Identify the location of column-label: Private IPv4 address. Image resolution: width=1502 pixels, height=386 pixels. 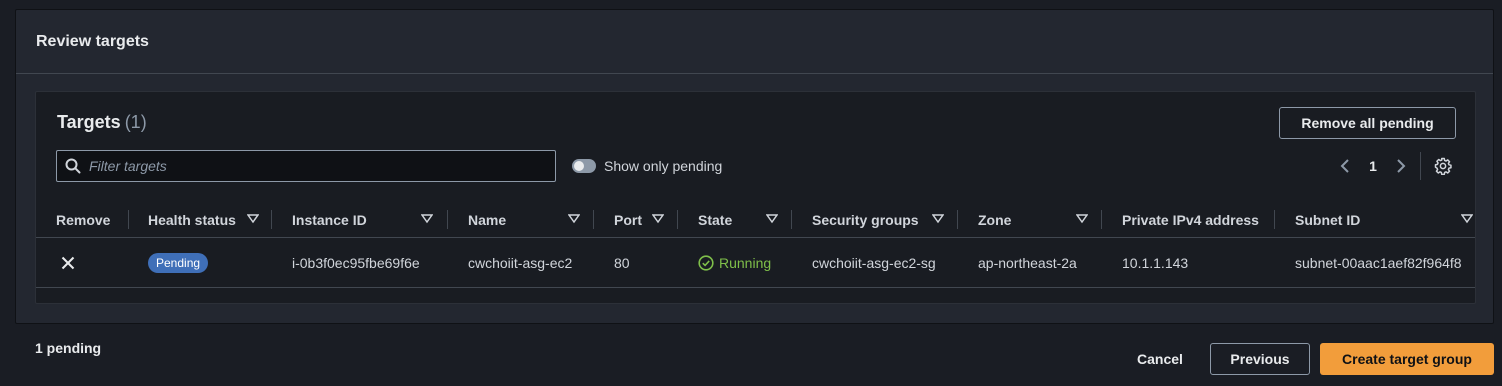
(1190, 219).